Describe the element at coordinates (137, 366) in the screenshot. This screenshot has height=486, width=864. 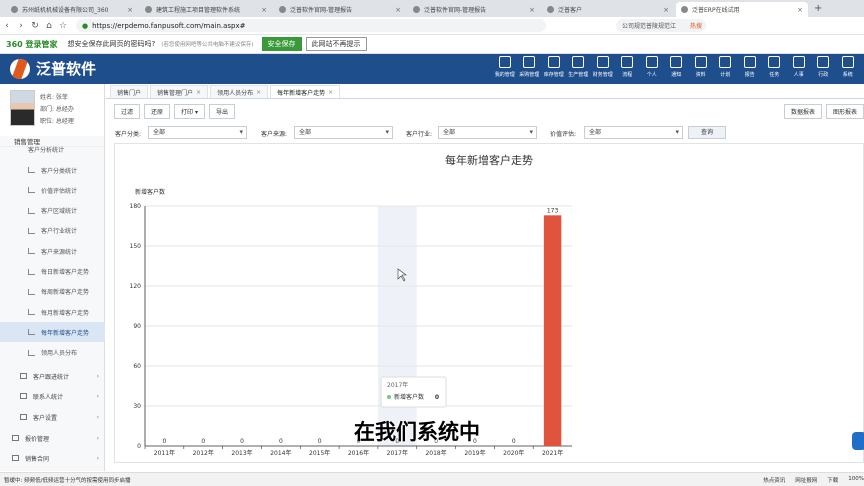
I see `y-tick-label: 60` at that location.